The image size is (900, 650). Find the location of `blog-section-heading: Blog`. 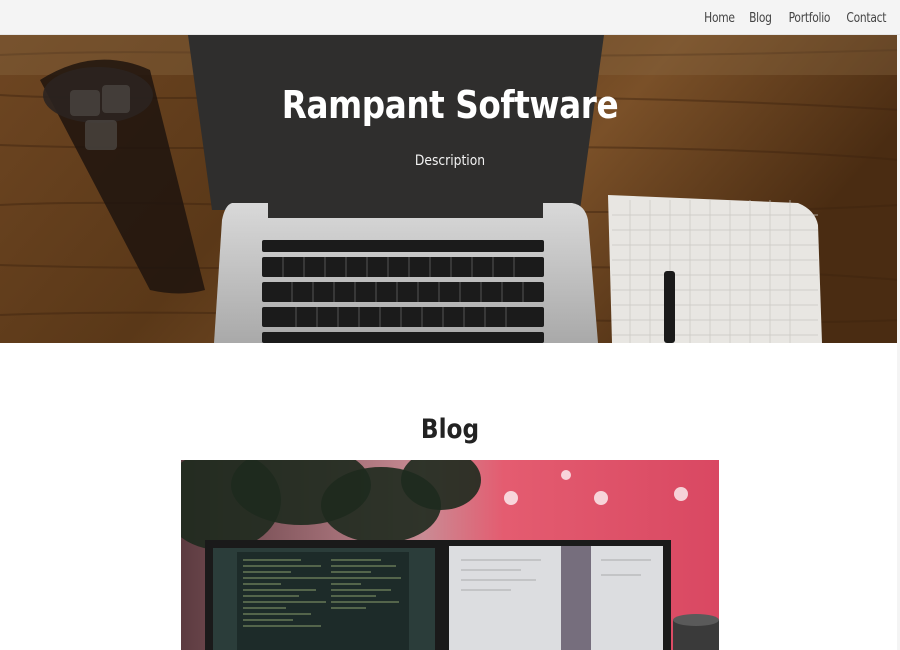

blog-section-heading: Blog is located at coordinates (450, 429).